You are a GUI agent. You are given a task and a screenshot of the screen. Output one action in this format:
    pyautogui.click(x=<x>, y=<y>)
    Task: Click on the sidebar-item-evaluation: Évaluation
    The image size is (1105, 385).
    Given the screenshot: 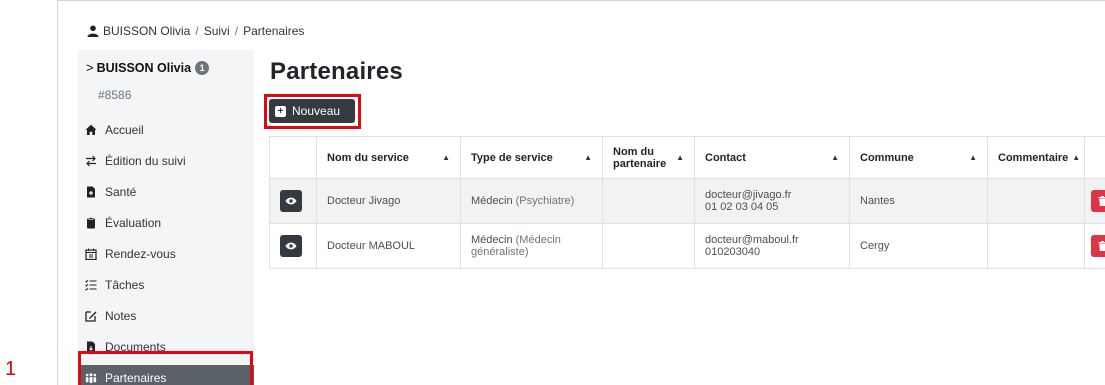 What is the action you would take?
    pyautogui.click(x=166, y=222)
    